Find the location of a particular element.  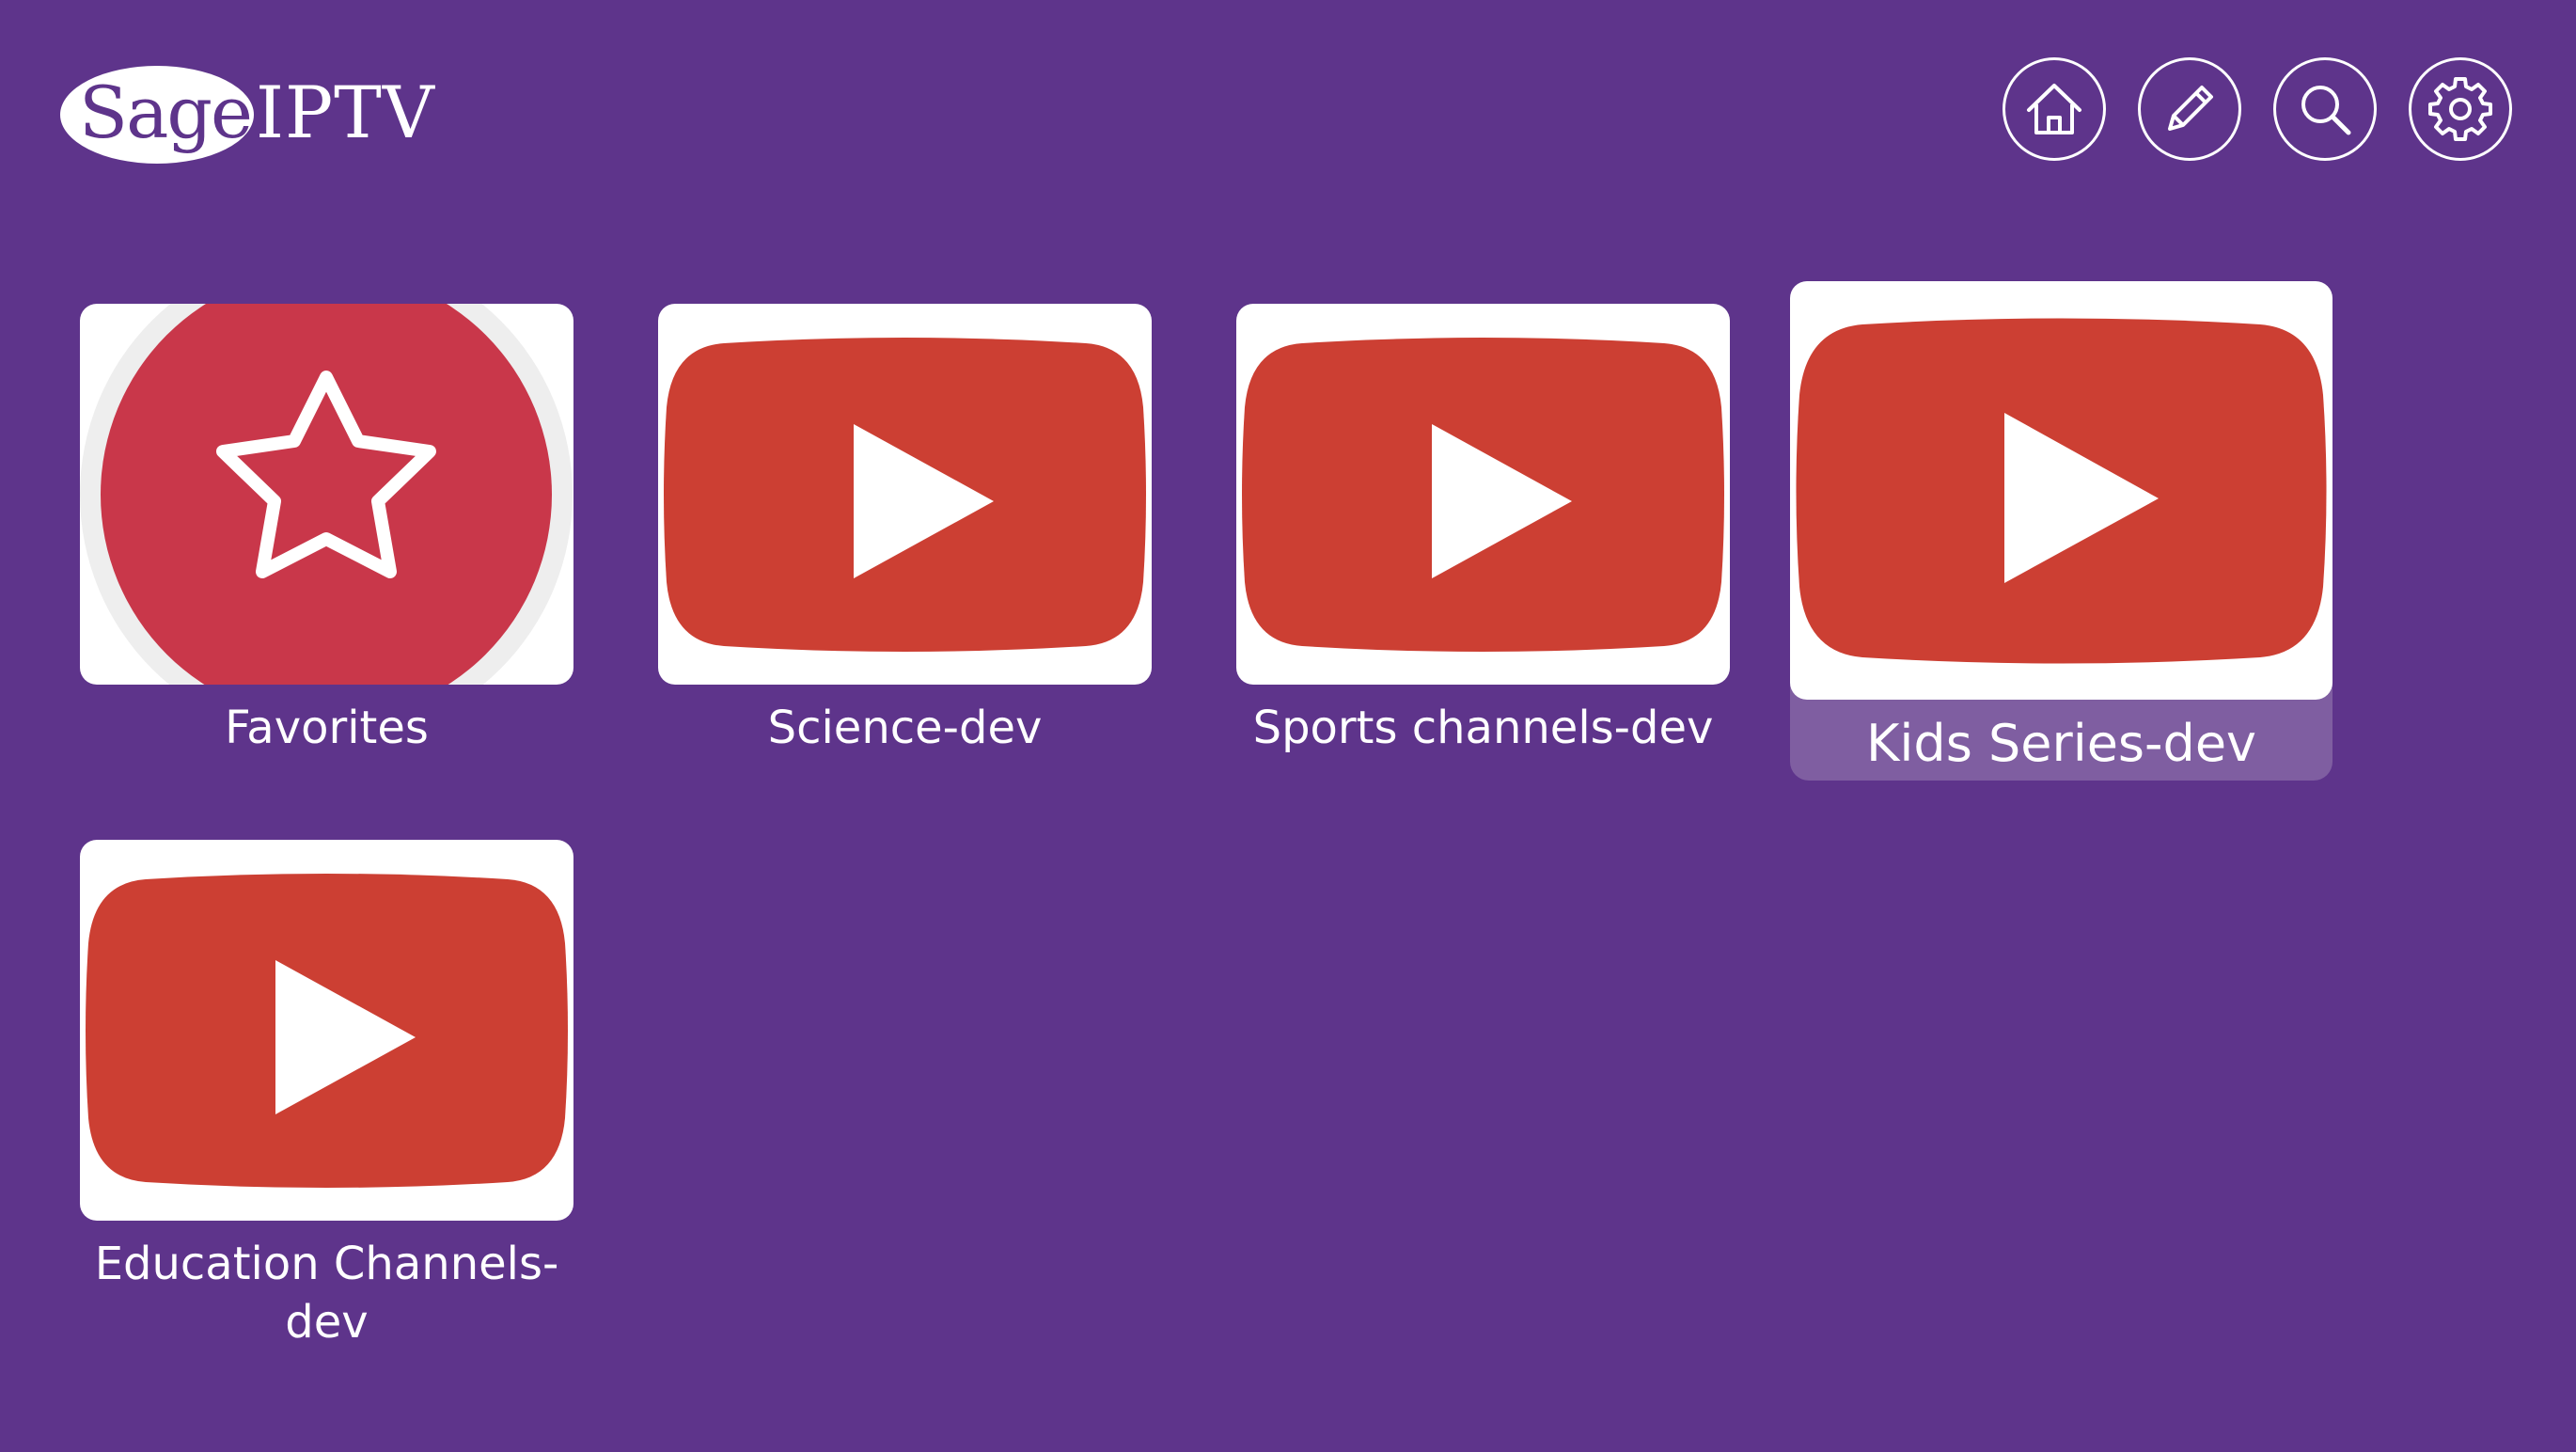

gear-icon is located at coordinates (2460, 109).